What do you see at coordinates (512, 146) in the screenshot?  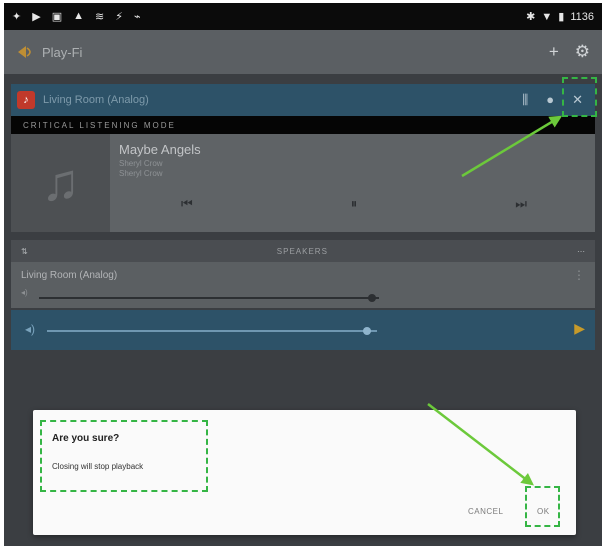 I see `arrow-to-close` at bounding box center [512, 146].